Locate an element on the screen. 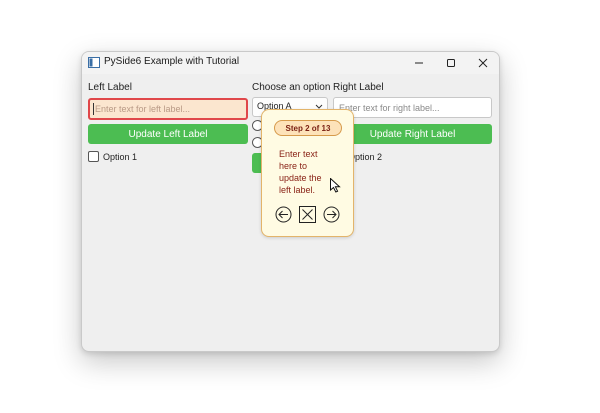  title-bar: PySide6 Example with Tutorial is located at coordinates (290, 63).